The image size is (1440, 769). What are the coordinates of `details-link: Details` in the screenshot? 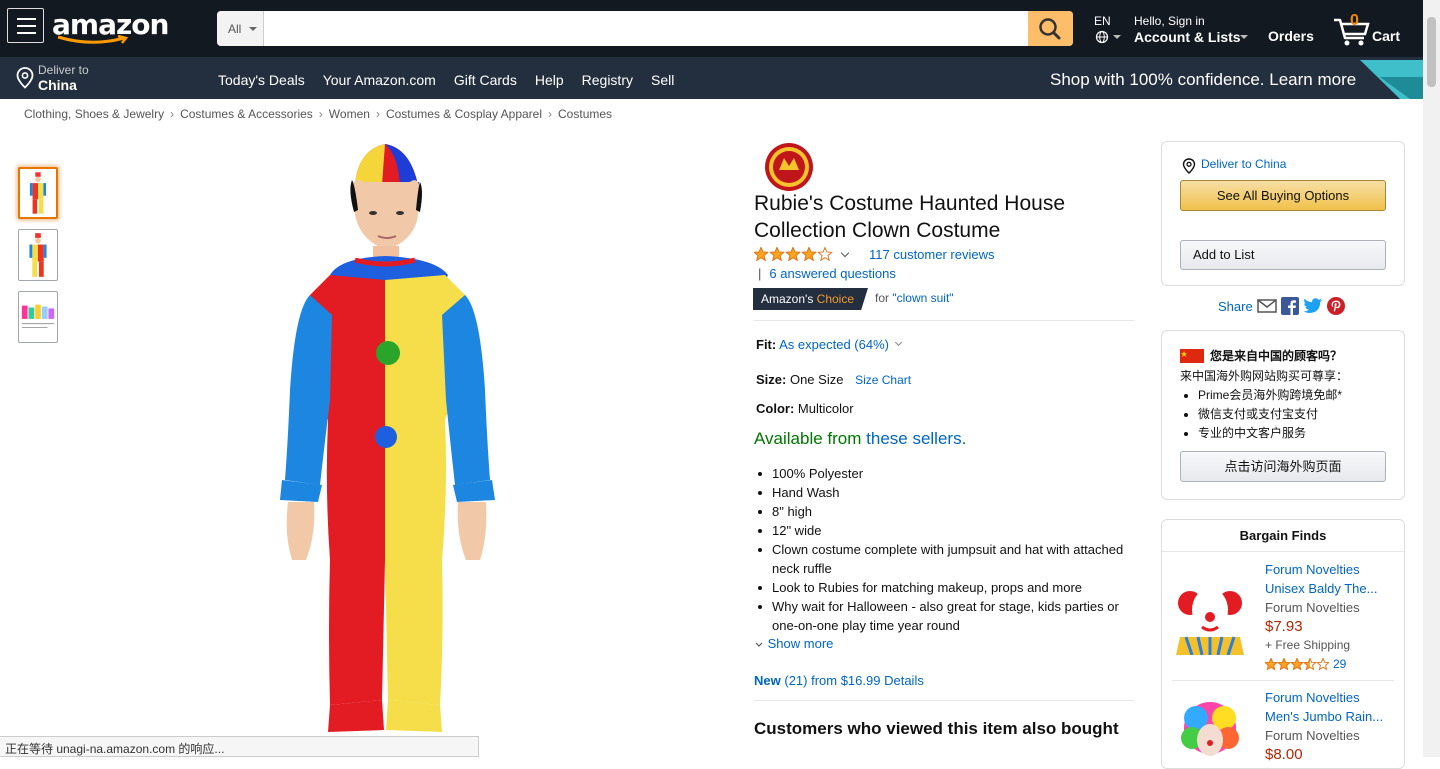 It's located at (904, 680).